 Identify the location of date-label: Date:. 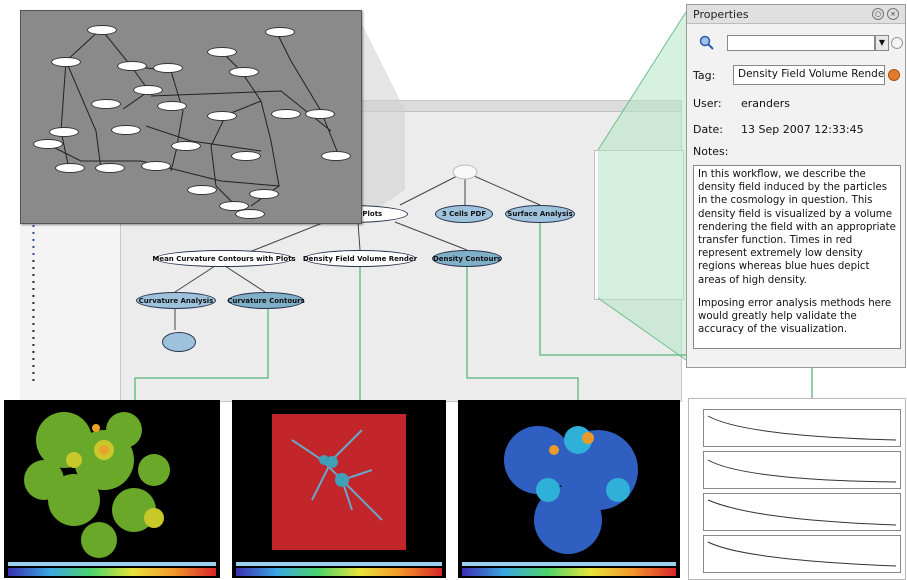
(708, 129).